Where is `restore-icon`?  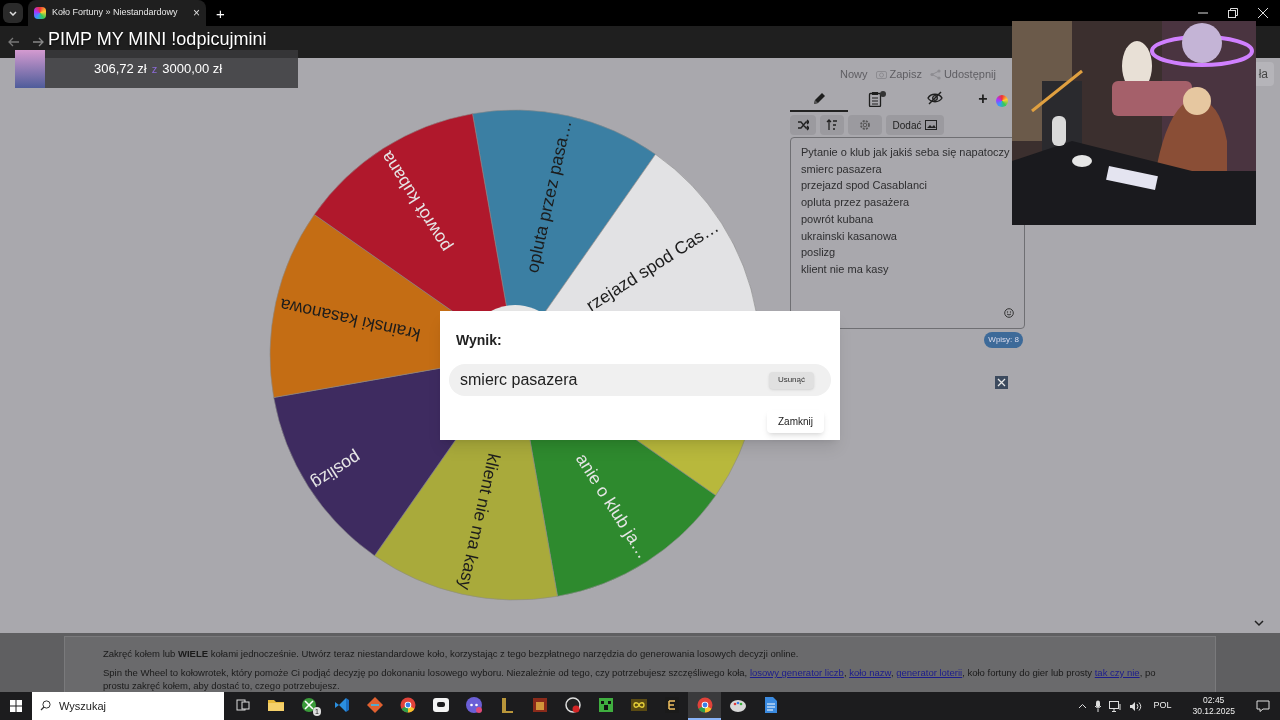
restore-icon is located at coordinates (1233, 13).